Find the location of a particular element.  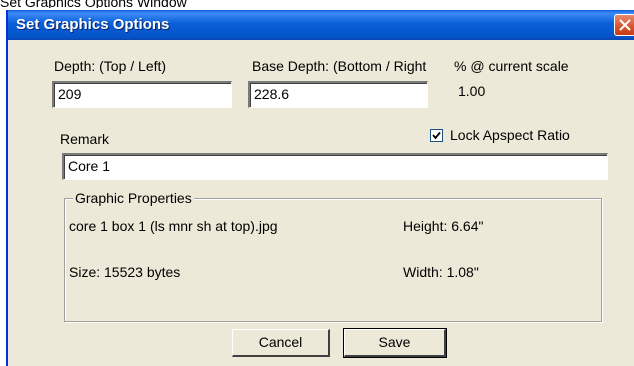

lock-aspect-checkbox is located at coordinates (436, 135).